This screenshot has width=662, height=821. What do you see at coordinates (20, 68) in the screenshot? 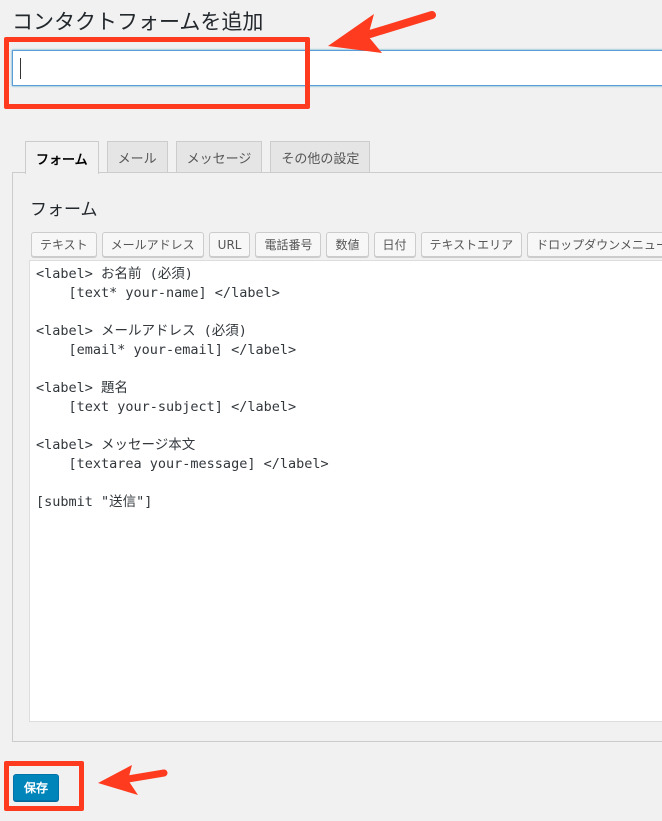
I see `text-caret` at bounding box center [20, 68].